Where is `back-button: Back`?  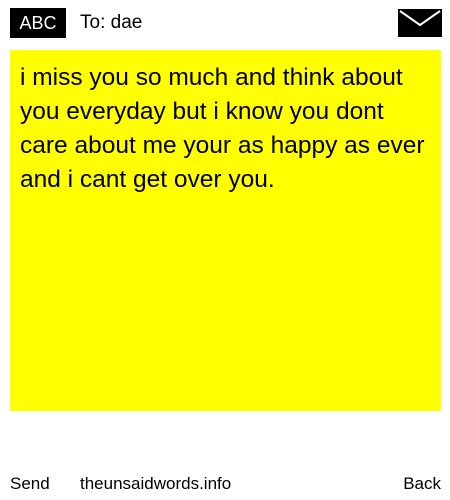
back-button: Back is located at coordinates (422, 484).